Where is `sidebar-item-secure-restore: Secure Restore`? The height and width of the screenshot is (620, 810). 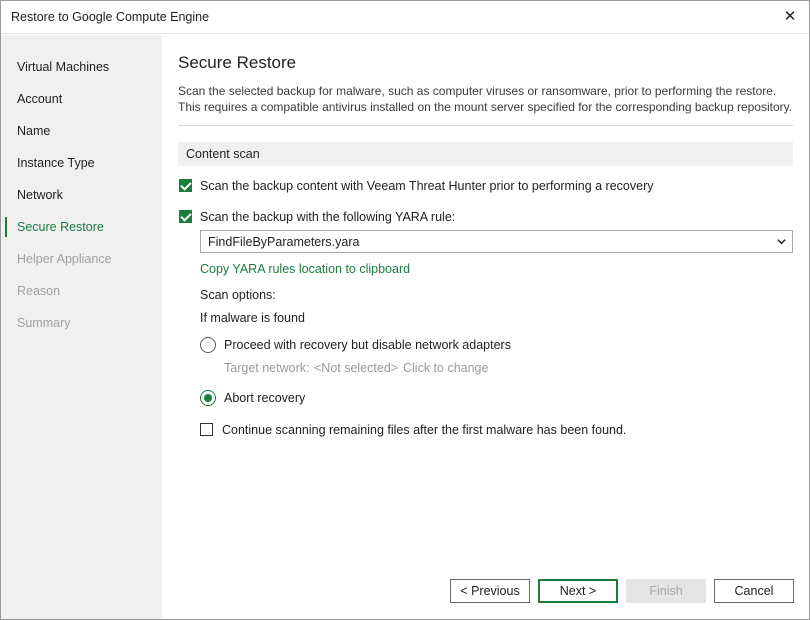
sidebar-item-secure-restore: Secure Restore is located at coordinates (81, 227).